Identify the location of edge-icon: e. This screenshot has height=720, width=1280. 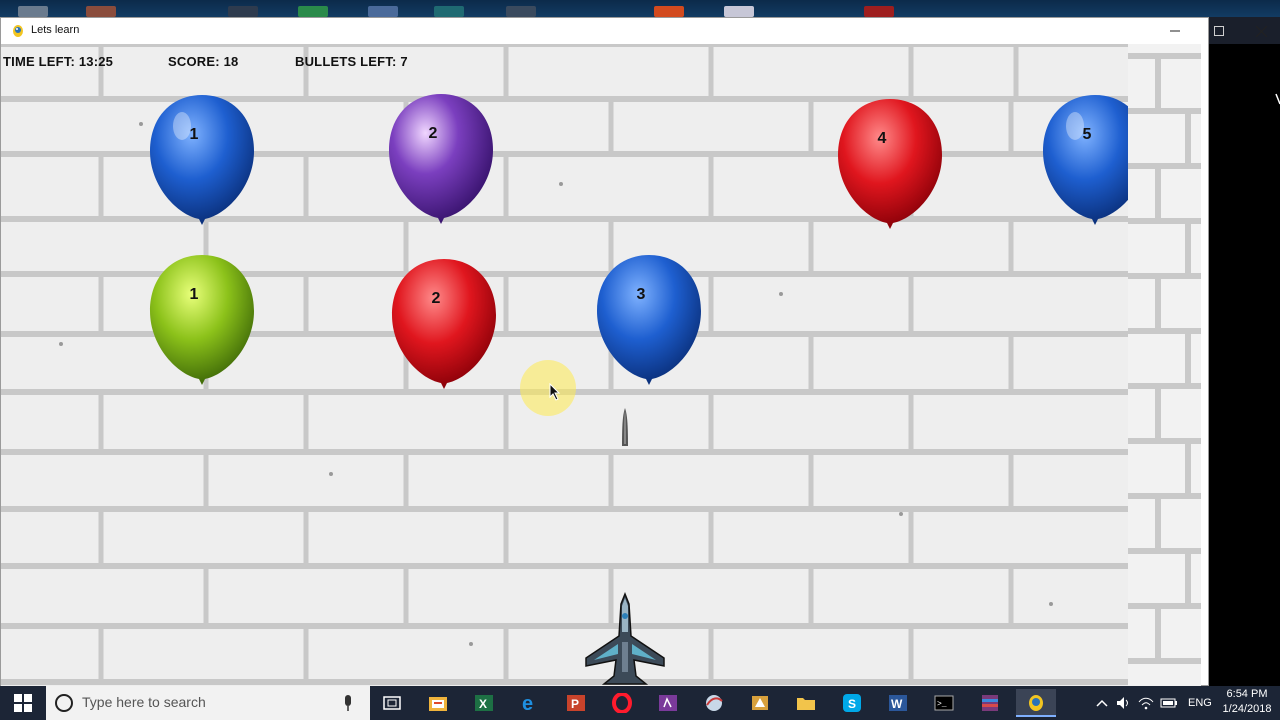
(530, 703).